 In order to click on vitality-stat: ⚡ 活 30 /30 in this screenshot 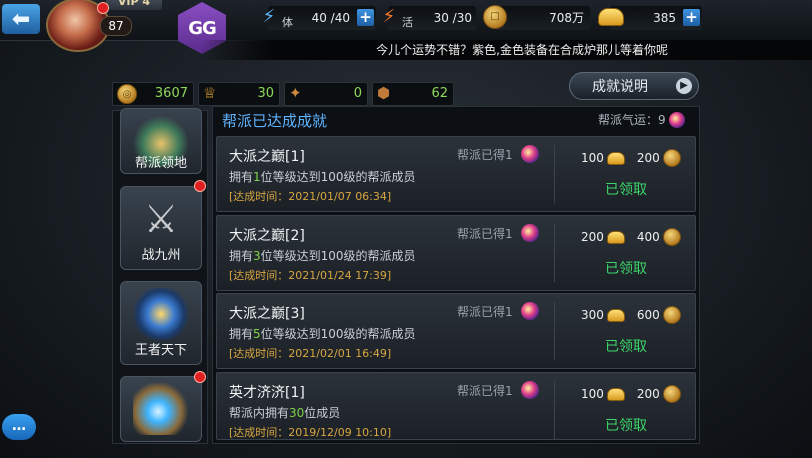, I will do `click(429, 18)`.